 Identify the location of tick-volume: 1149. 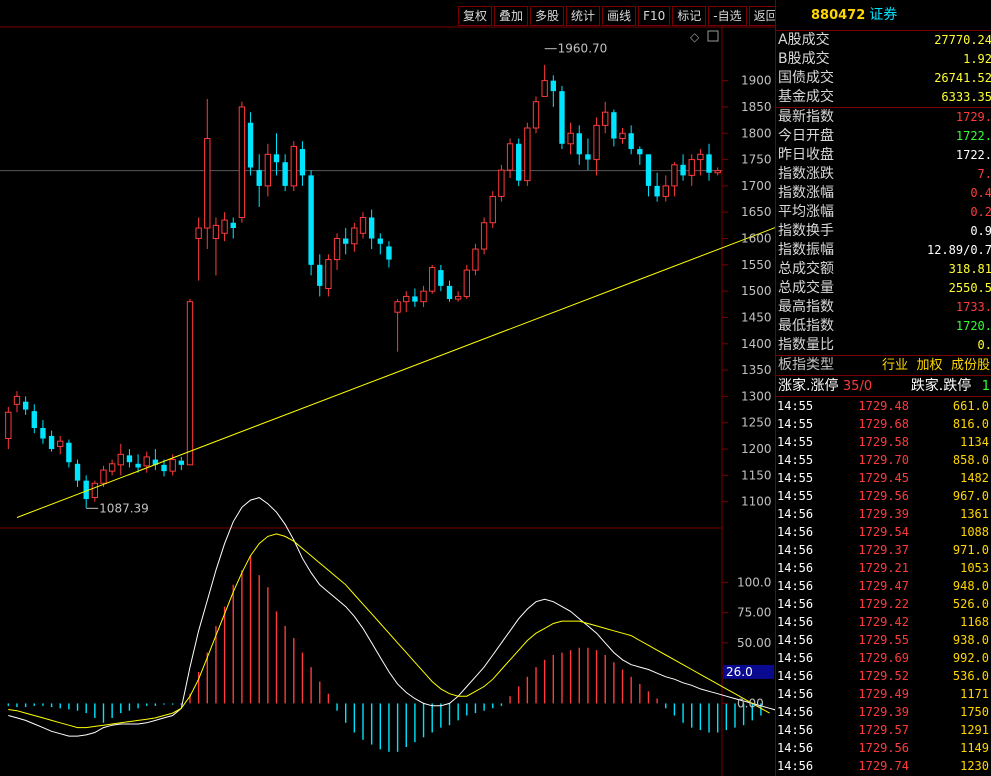
(974, 748).